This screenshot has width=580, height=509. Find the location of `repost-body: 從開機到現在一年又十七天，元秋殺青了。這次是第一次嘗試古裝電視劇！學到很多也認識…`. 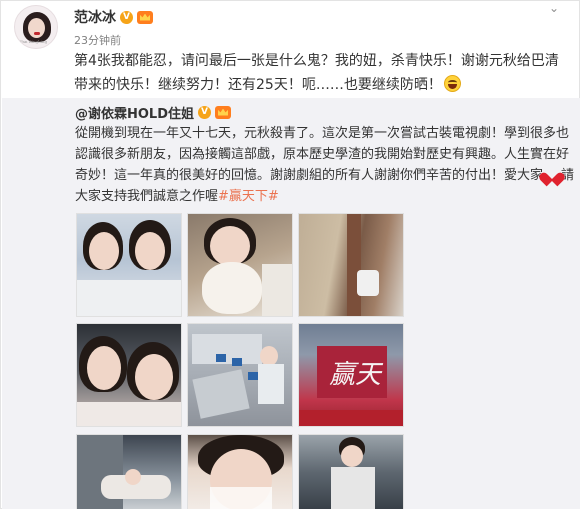

repost-body: 從開機到現在一年又十七天，元秋殺青了。這次是第一次嘗試古裝電視劇！學到很多也認識… is located at coordinates (325, 165).